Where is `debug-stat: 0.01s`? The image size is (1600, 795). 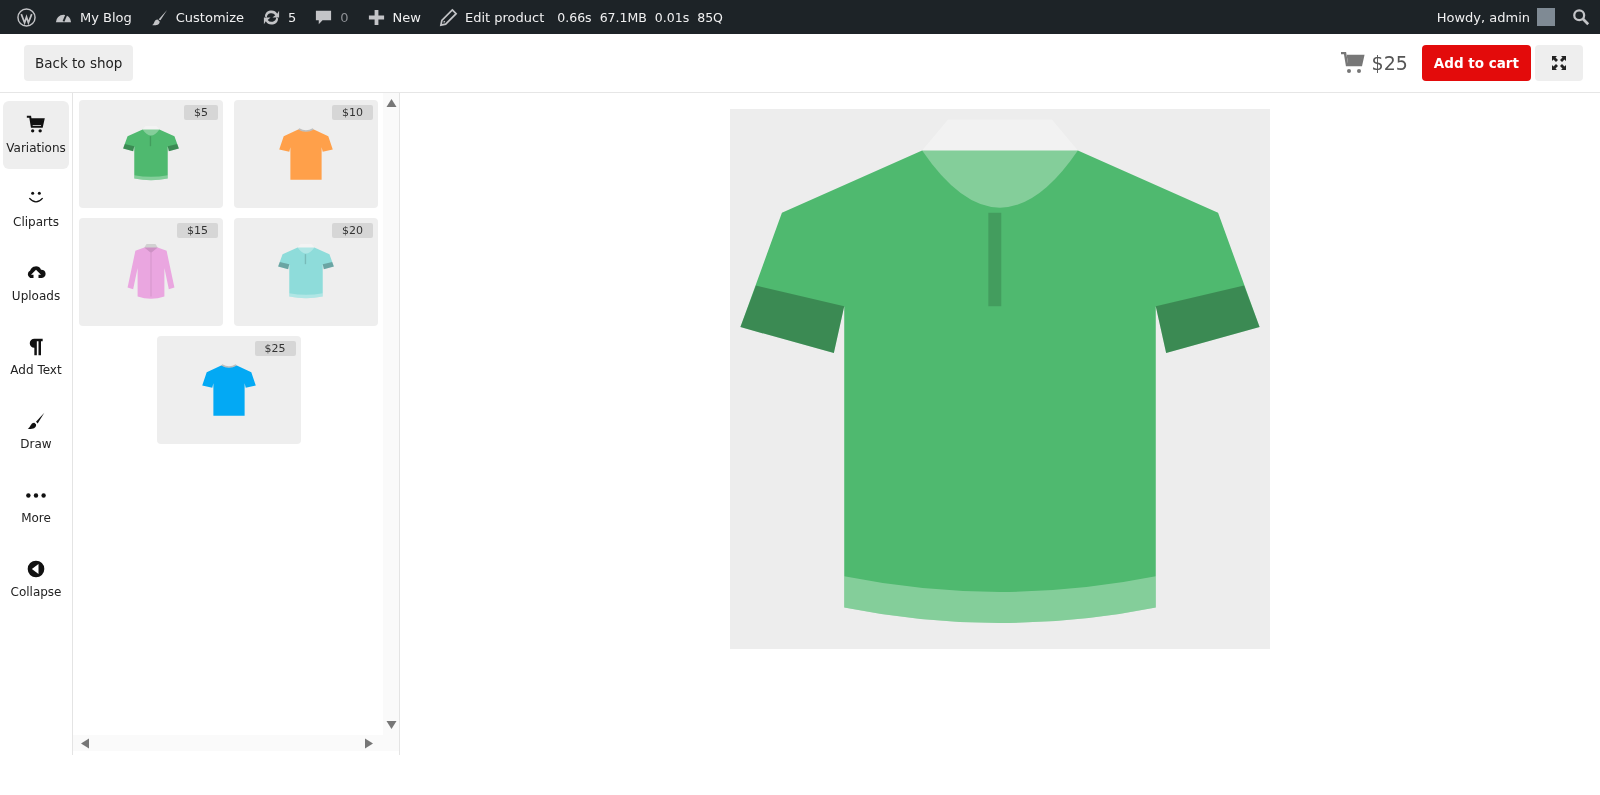
debug-stat: 0.01s is located at coordinates (672, 17).